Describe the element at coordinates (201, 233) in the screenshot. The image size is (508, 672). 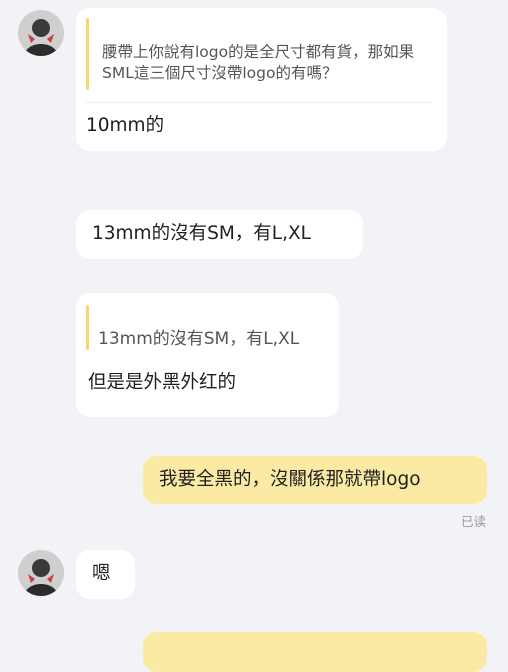
I see `message-text: 13mm的沒有SM，有L,XL` at that location.